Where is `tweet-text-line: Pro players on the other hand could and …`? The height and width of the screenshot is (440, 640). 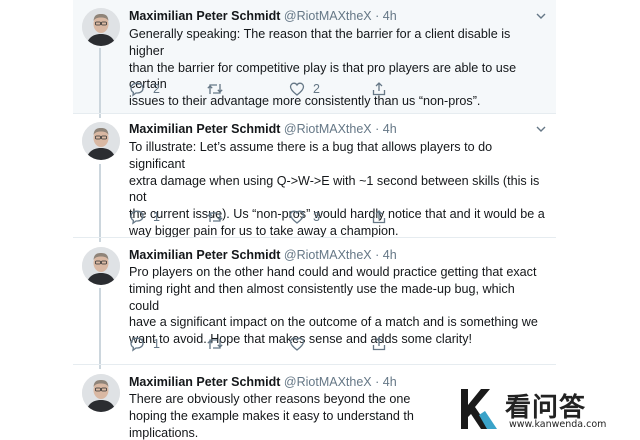
tweet-text-line: Pro players on the other hand could and … is located at coordinates (333, 272).